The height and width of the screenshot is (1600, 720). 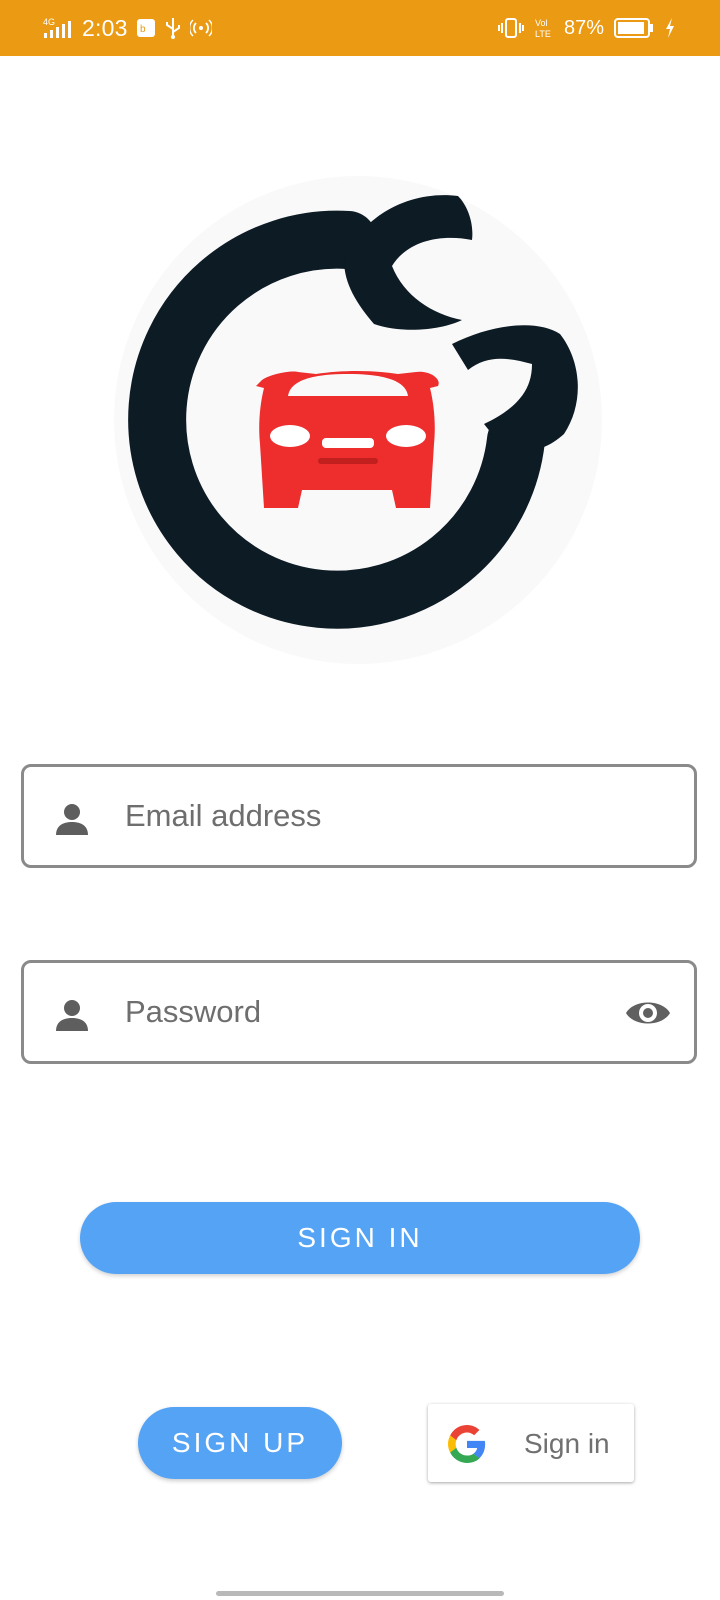 I want to click on home-indicator, so click(x=360, y=1593).